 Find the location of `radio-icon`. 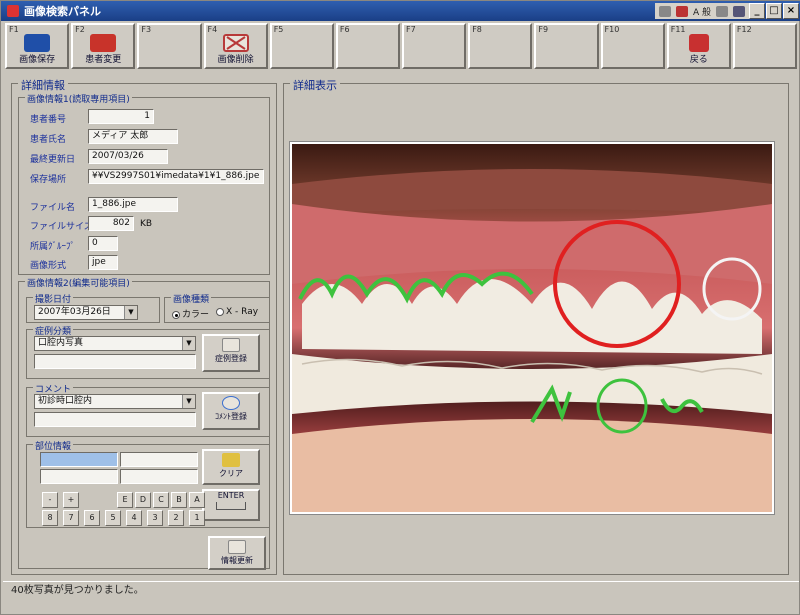

radio-icon is located at coordinates (220, 311).